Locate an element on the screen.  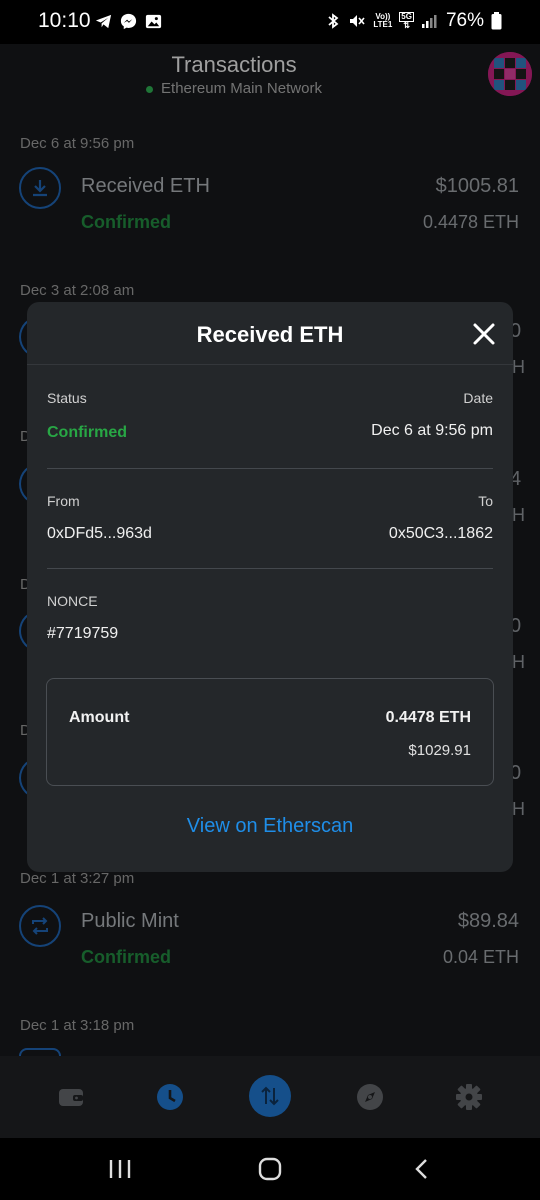
date-value: Dec 6 at 9:56 pm is located at coordinates (432, 430).